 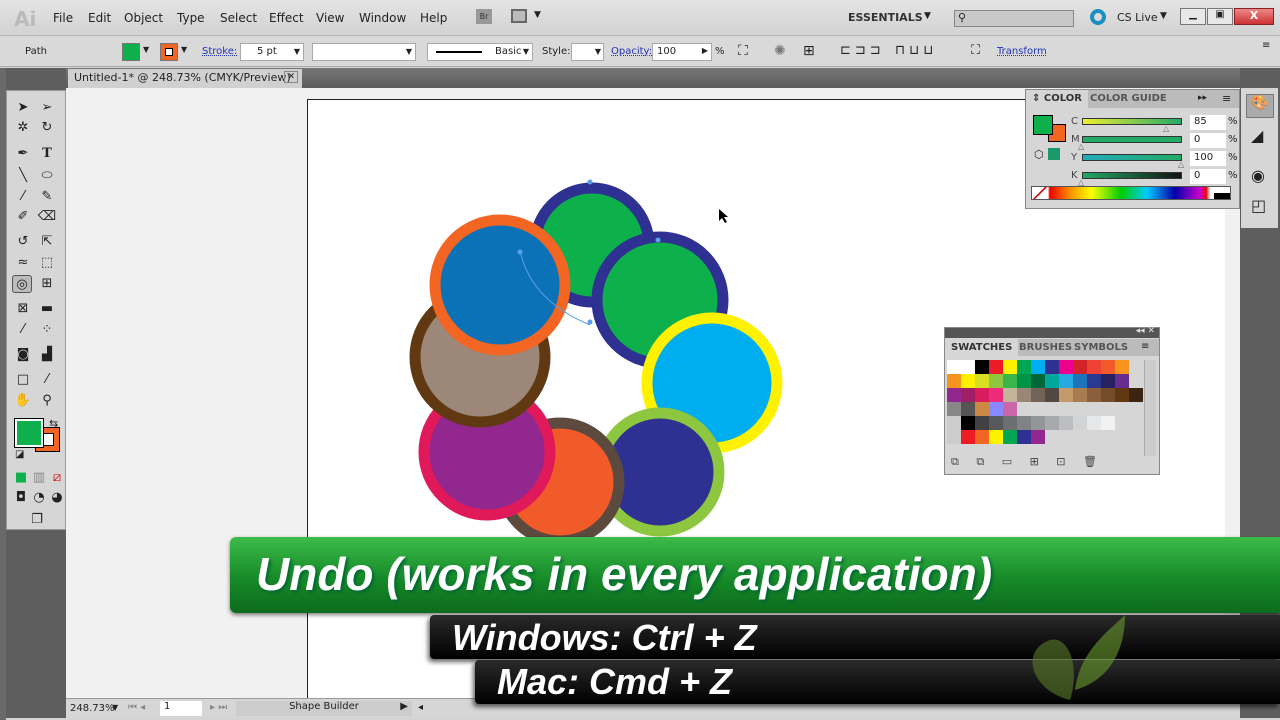 What do you see at coordinates (1054, 154) in the screenshot?
I see `web-safe-swatch` at bounding box center [1054, 154].